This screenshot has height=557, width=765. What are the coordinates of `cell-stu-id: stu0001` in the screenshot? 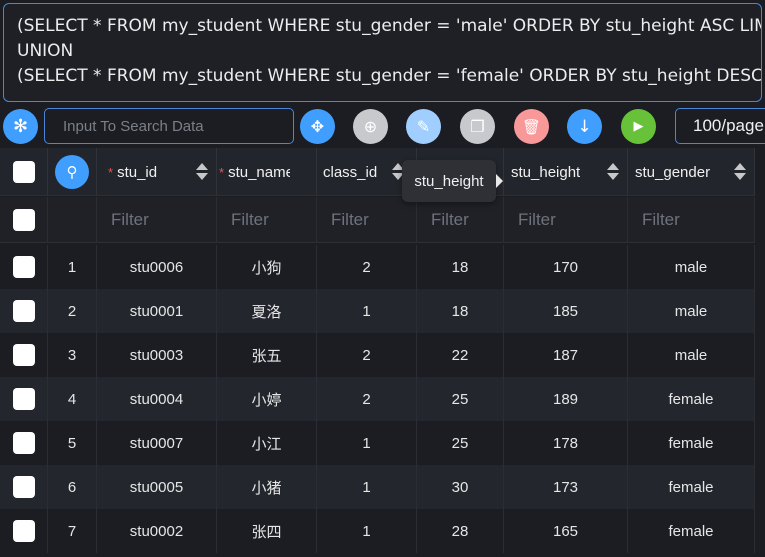 It's located at (157, 311).